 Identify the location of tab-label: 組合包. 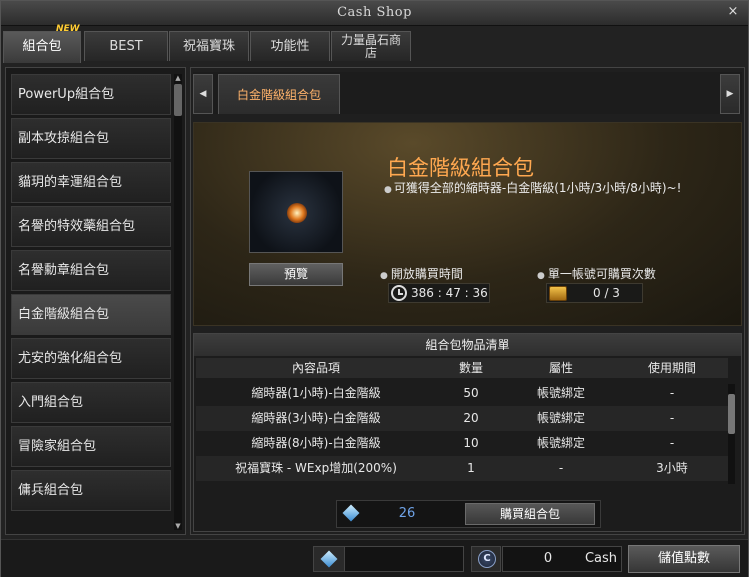
(42, 46).